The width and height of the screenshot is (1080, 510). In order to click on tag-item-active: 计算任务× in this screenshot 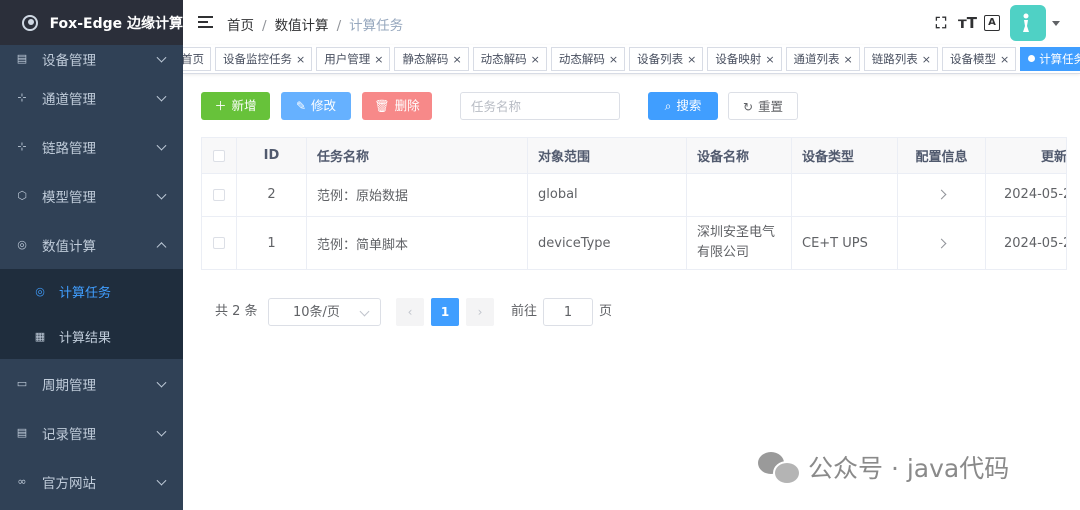, I will do `click(1050, 59)`.